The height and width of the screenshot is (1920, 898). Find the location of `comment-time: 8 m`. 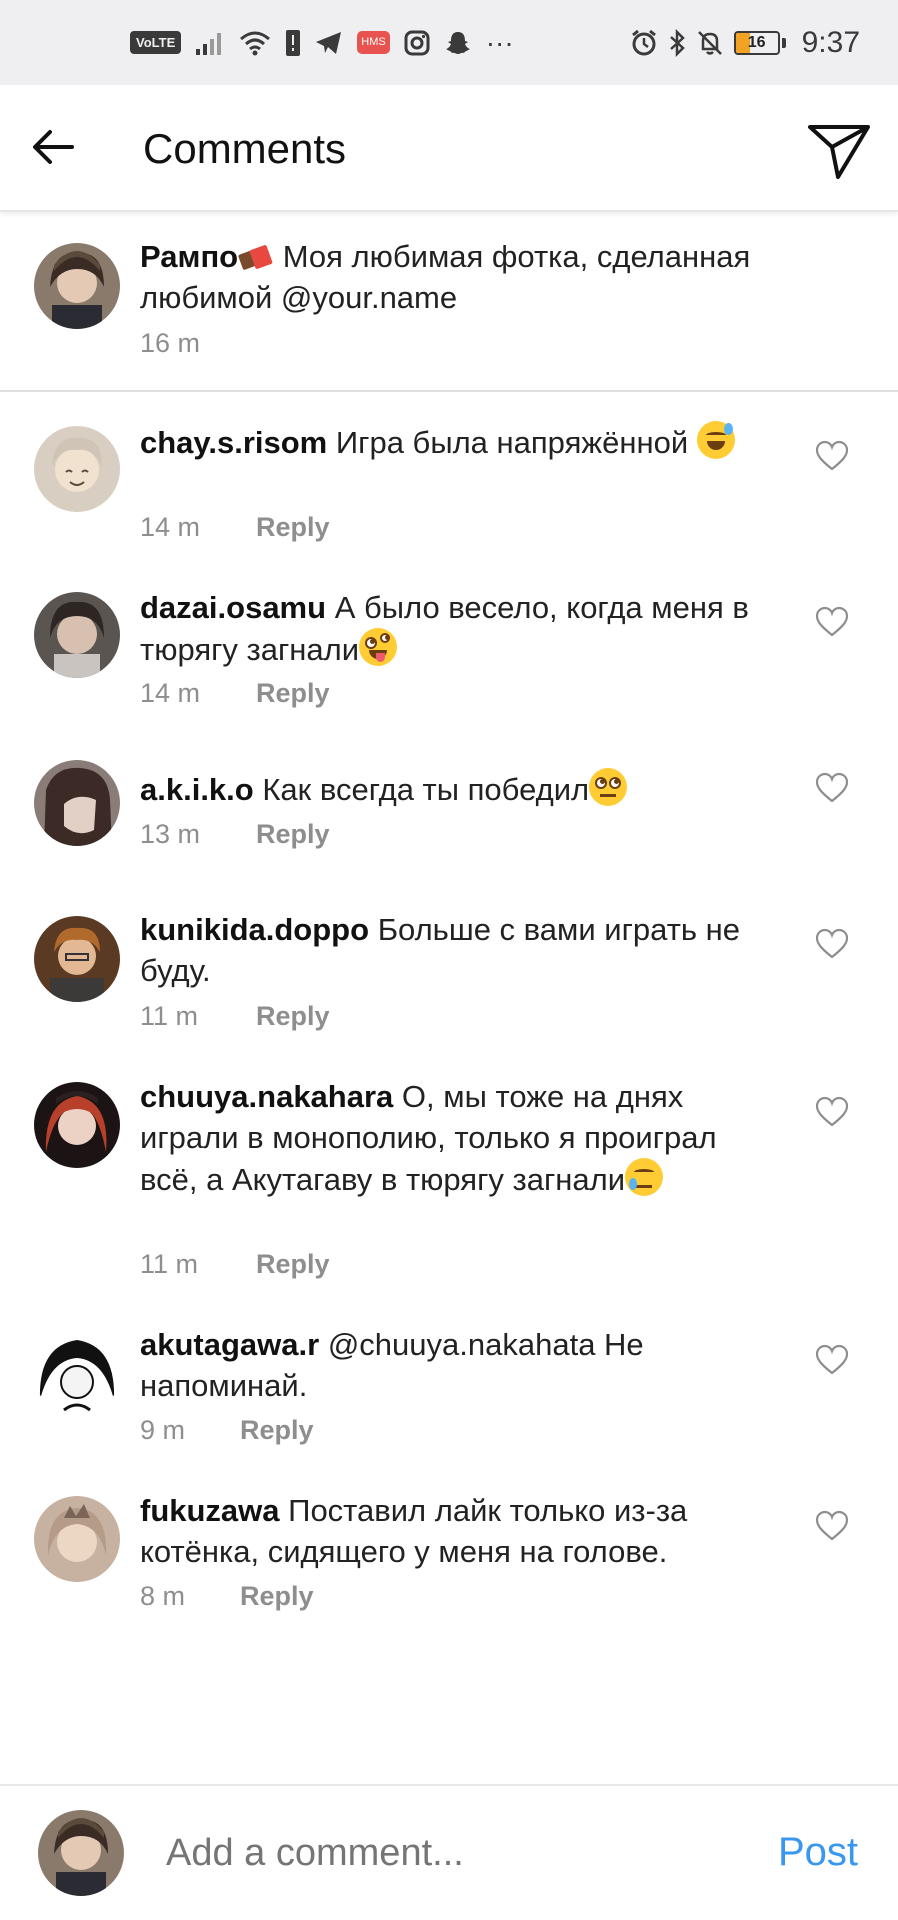

comment-time: 8 m is located at coordinates (163, 1596).